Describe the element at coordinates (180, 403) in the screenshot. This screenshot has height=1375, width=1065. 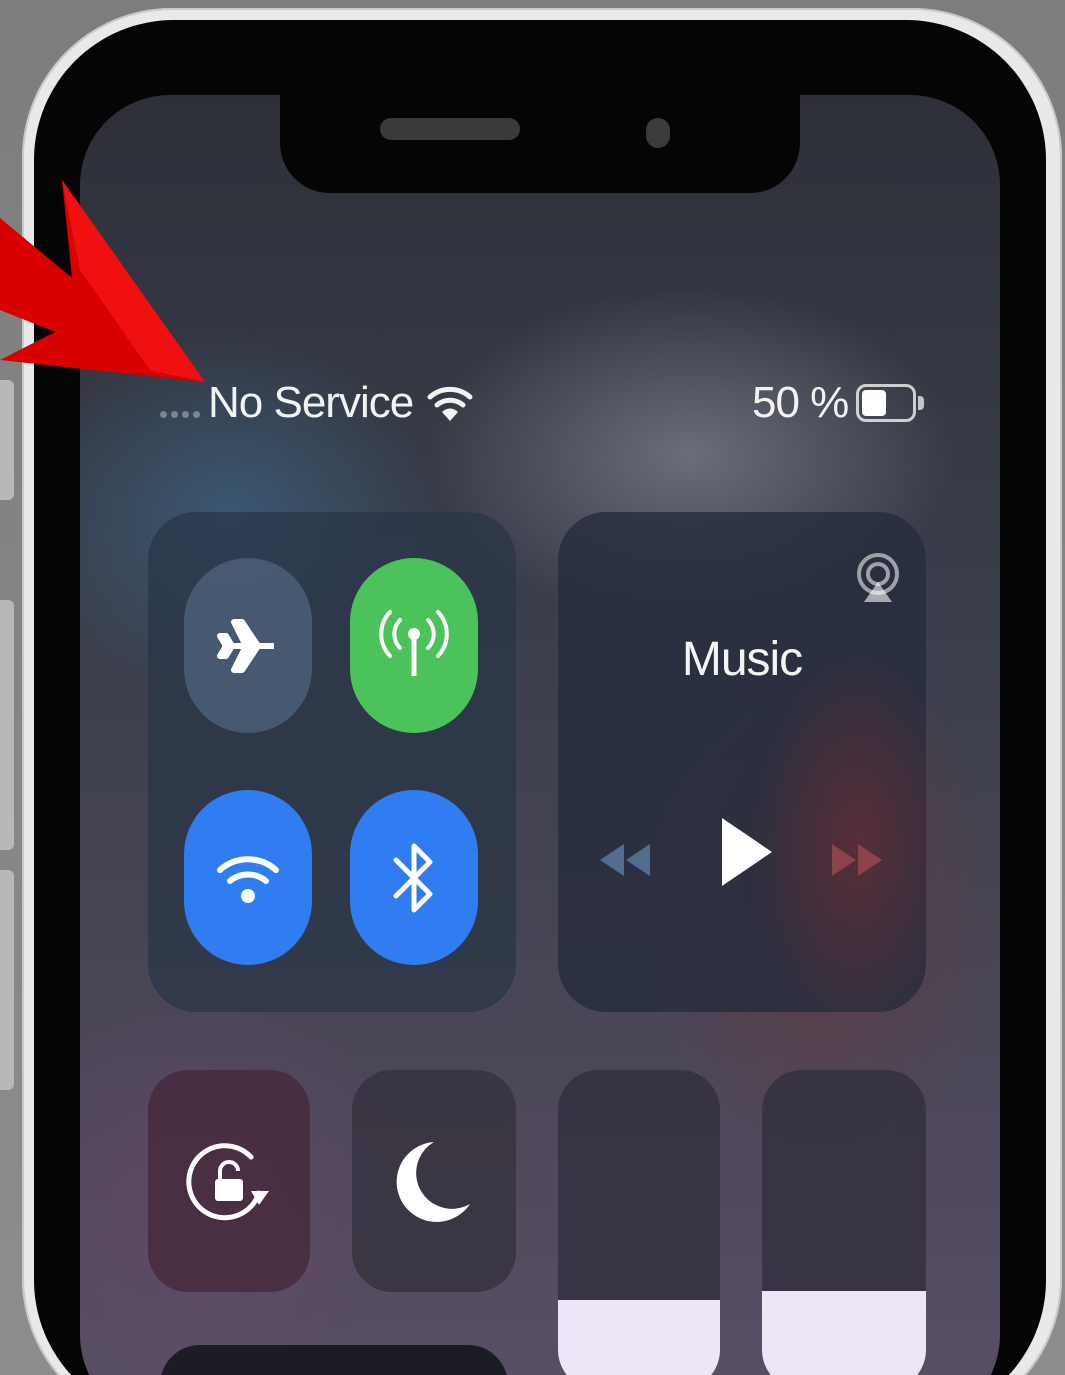
I see `signal-strength-icon` at that location.